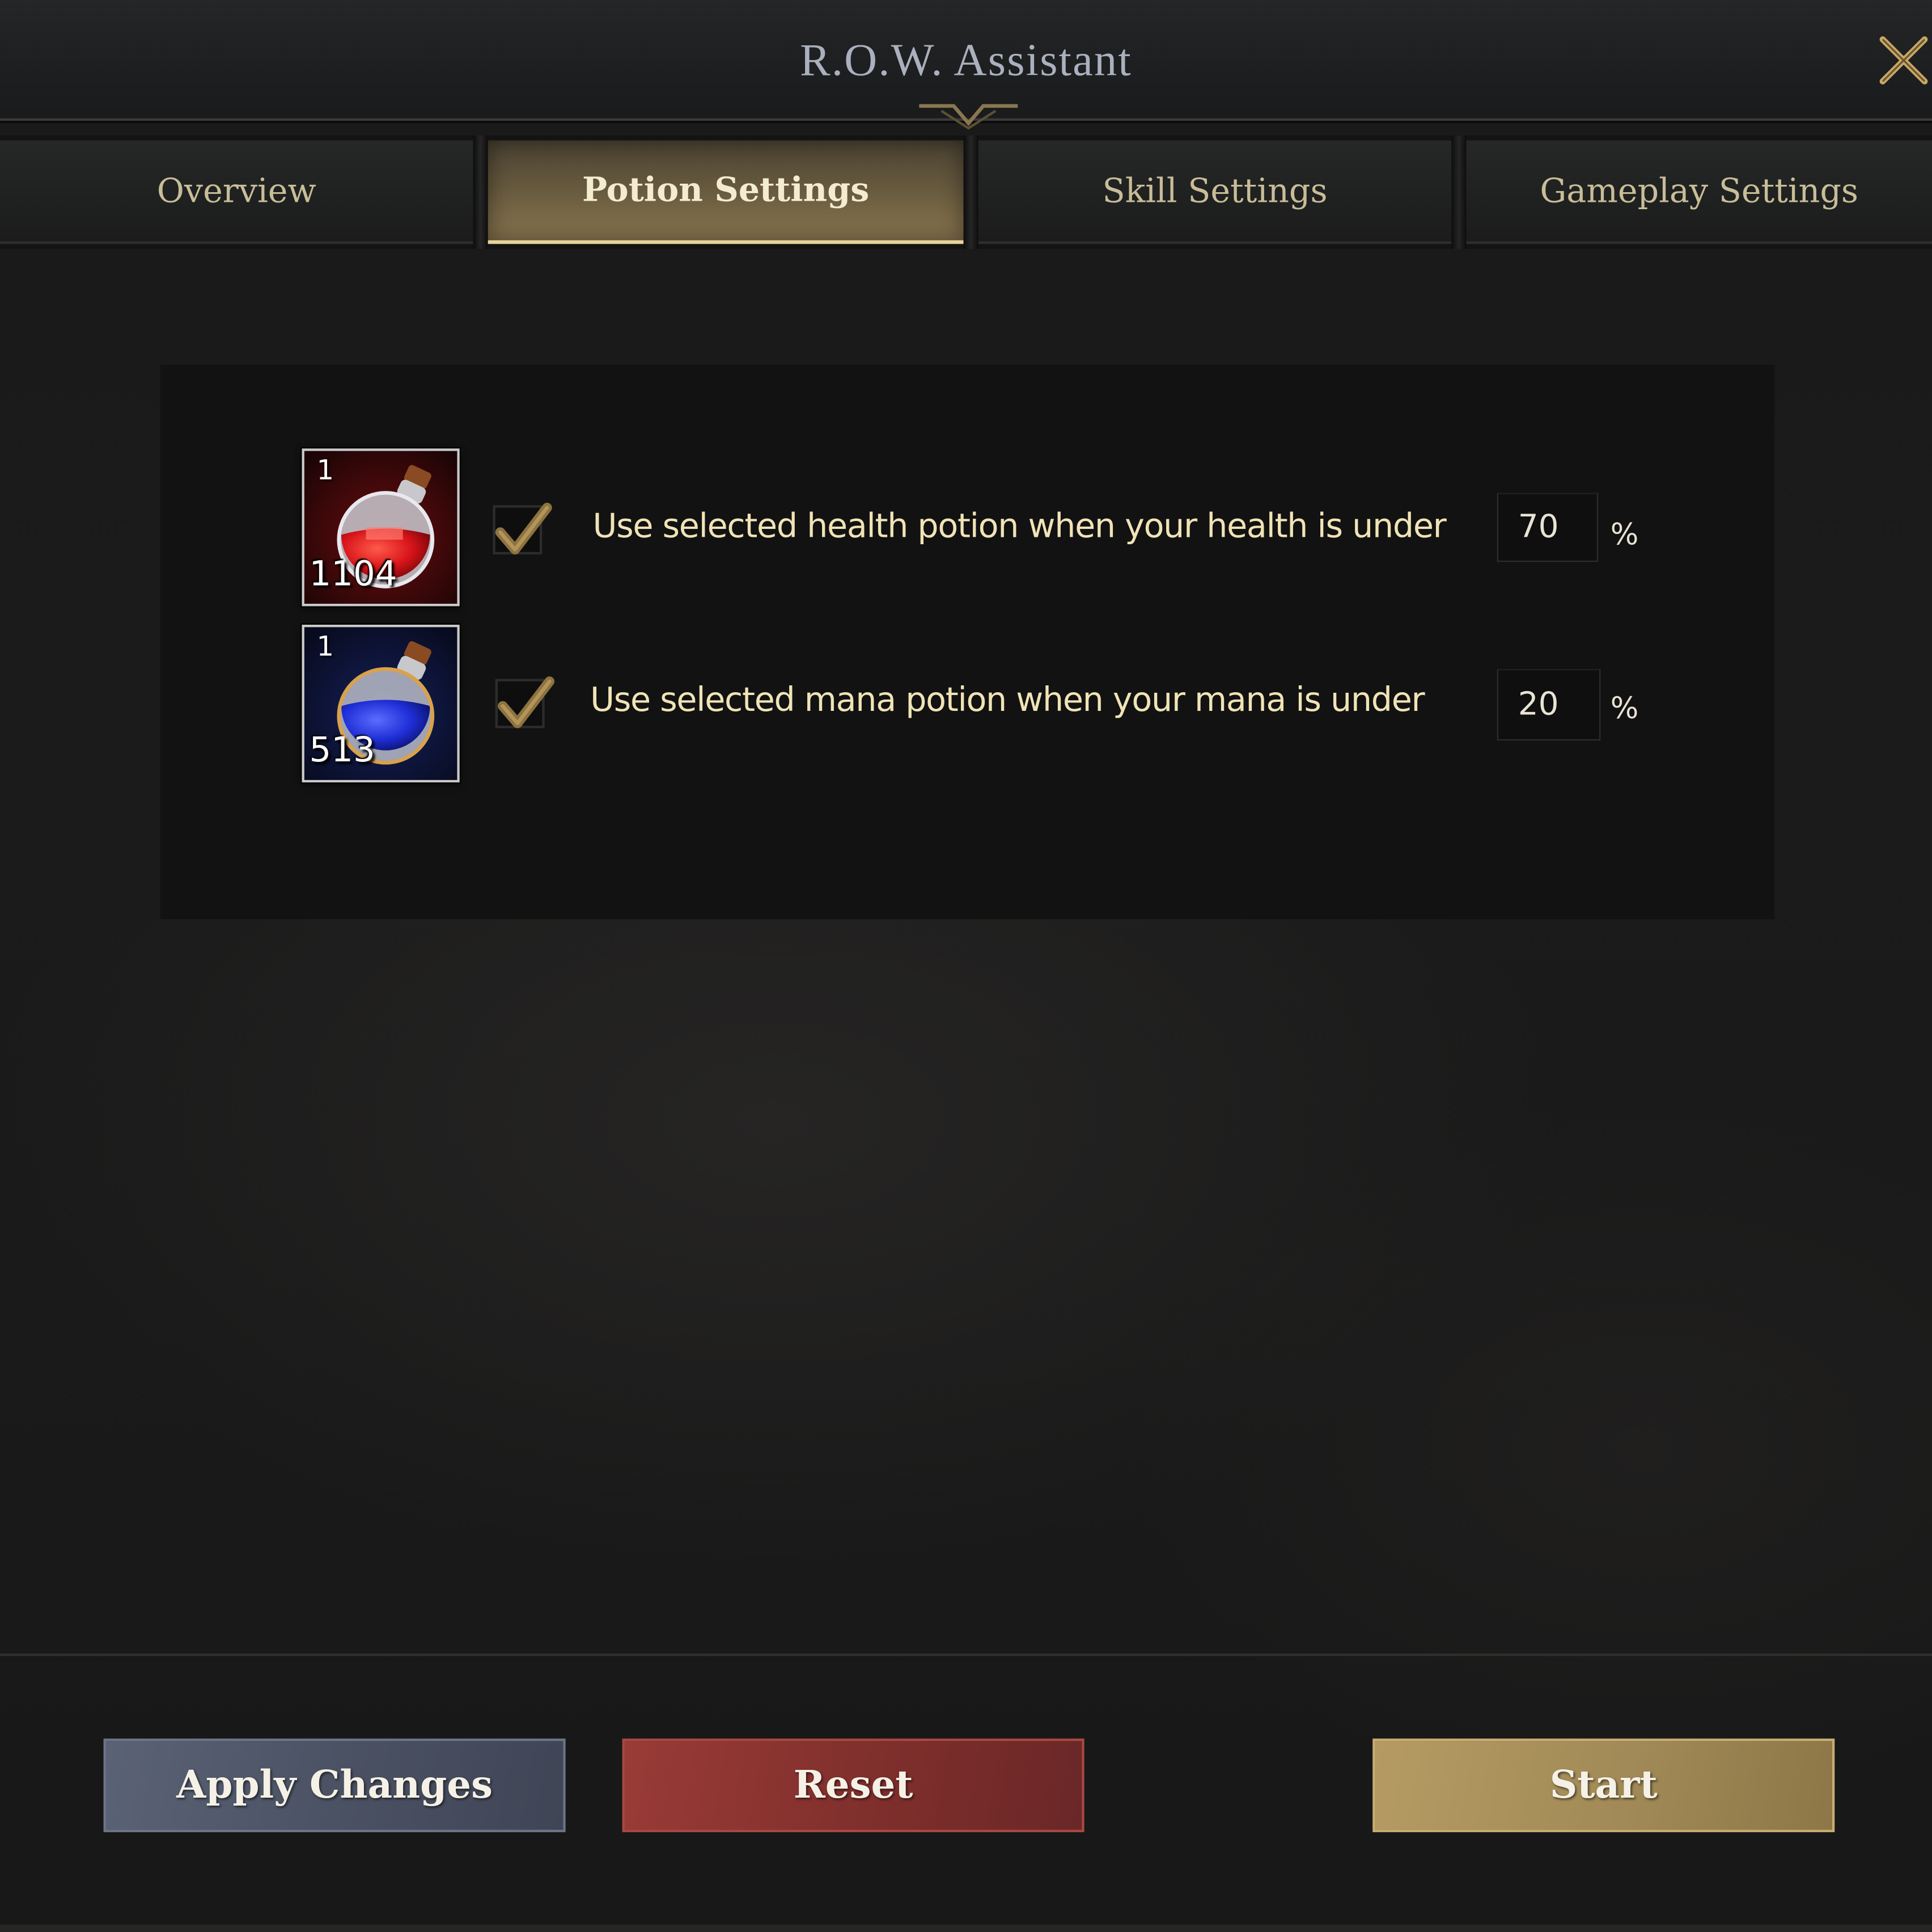 The width and height of the screenshot is (1932, 1932). Describe the element at coordinates (1624, 709) in the screenshot. I see `mana-percent-unit: %` at that location.